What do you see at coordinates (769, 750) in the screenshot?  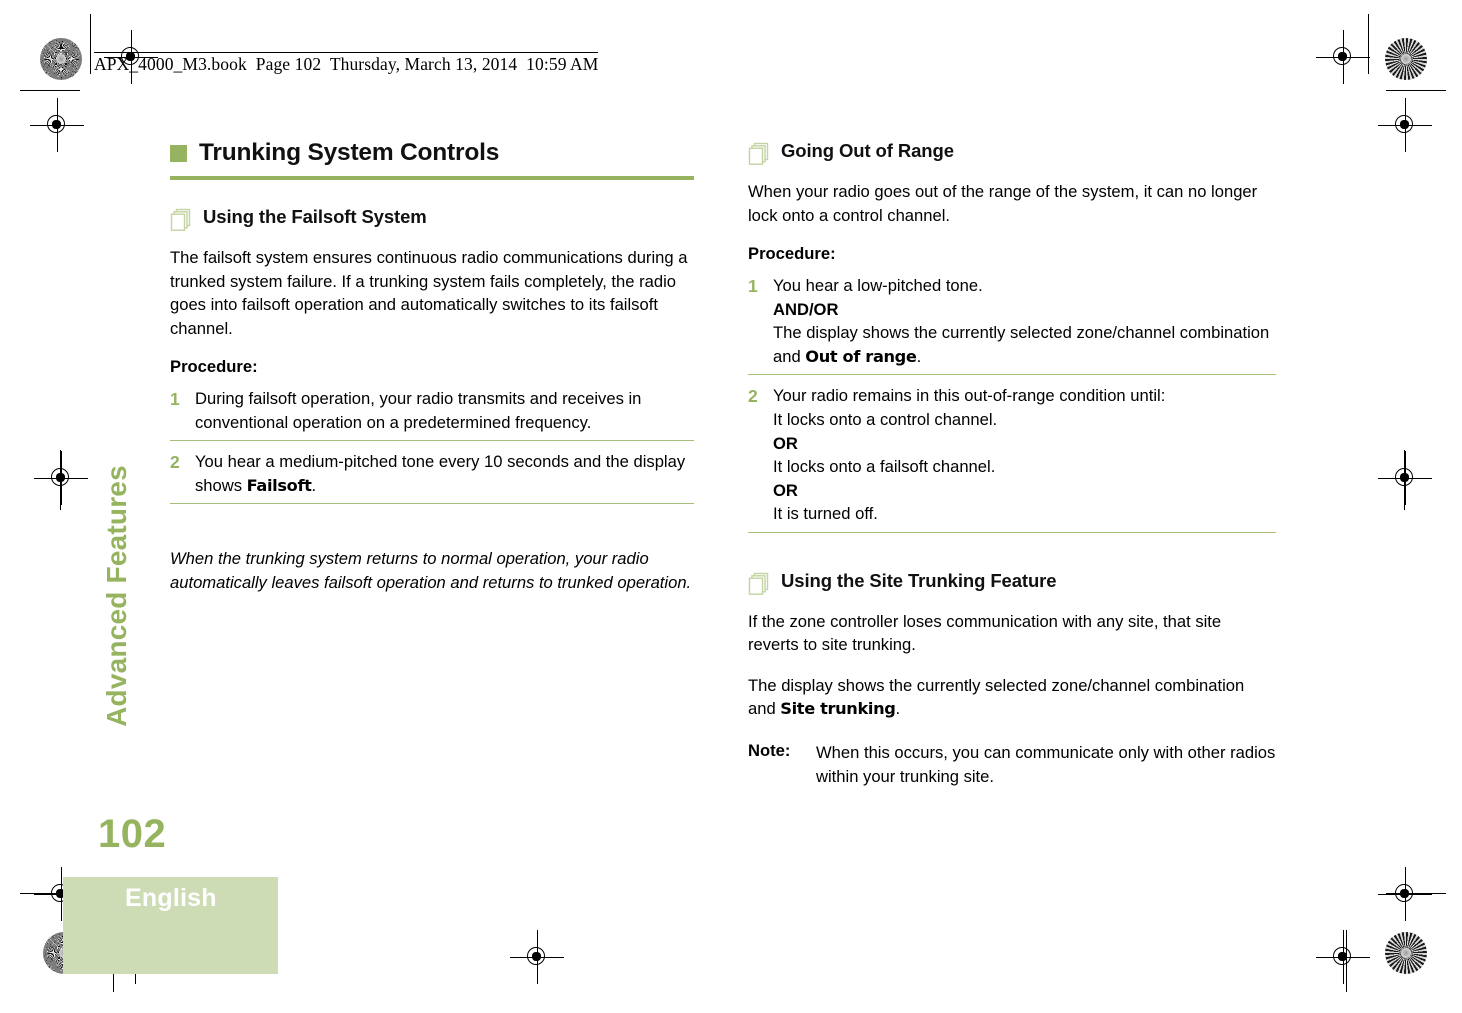 I see `note-label: Note:` at bounding box center [769, 750].